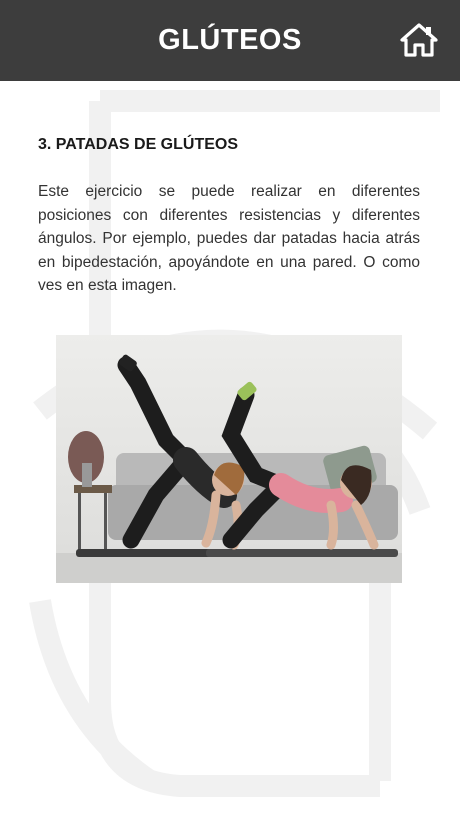 The width and height of the screenshot is (460, 819). I want to click on app-header: GLÚTEOS, so click(230, 40).